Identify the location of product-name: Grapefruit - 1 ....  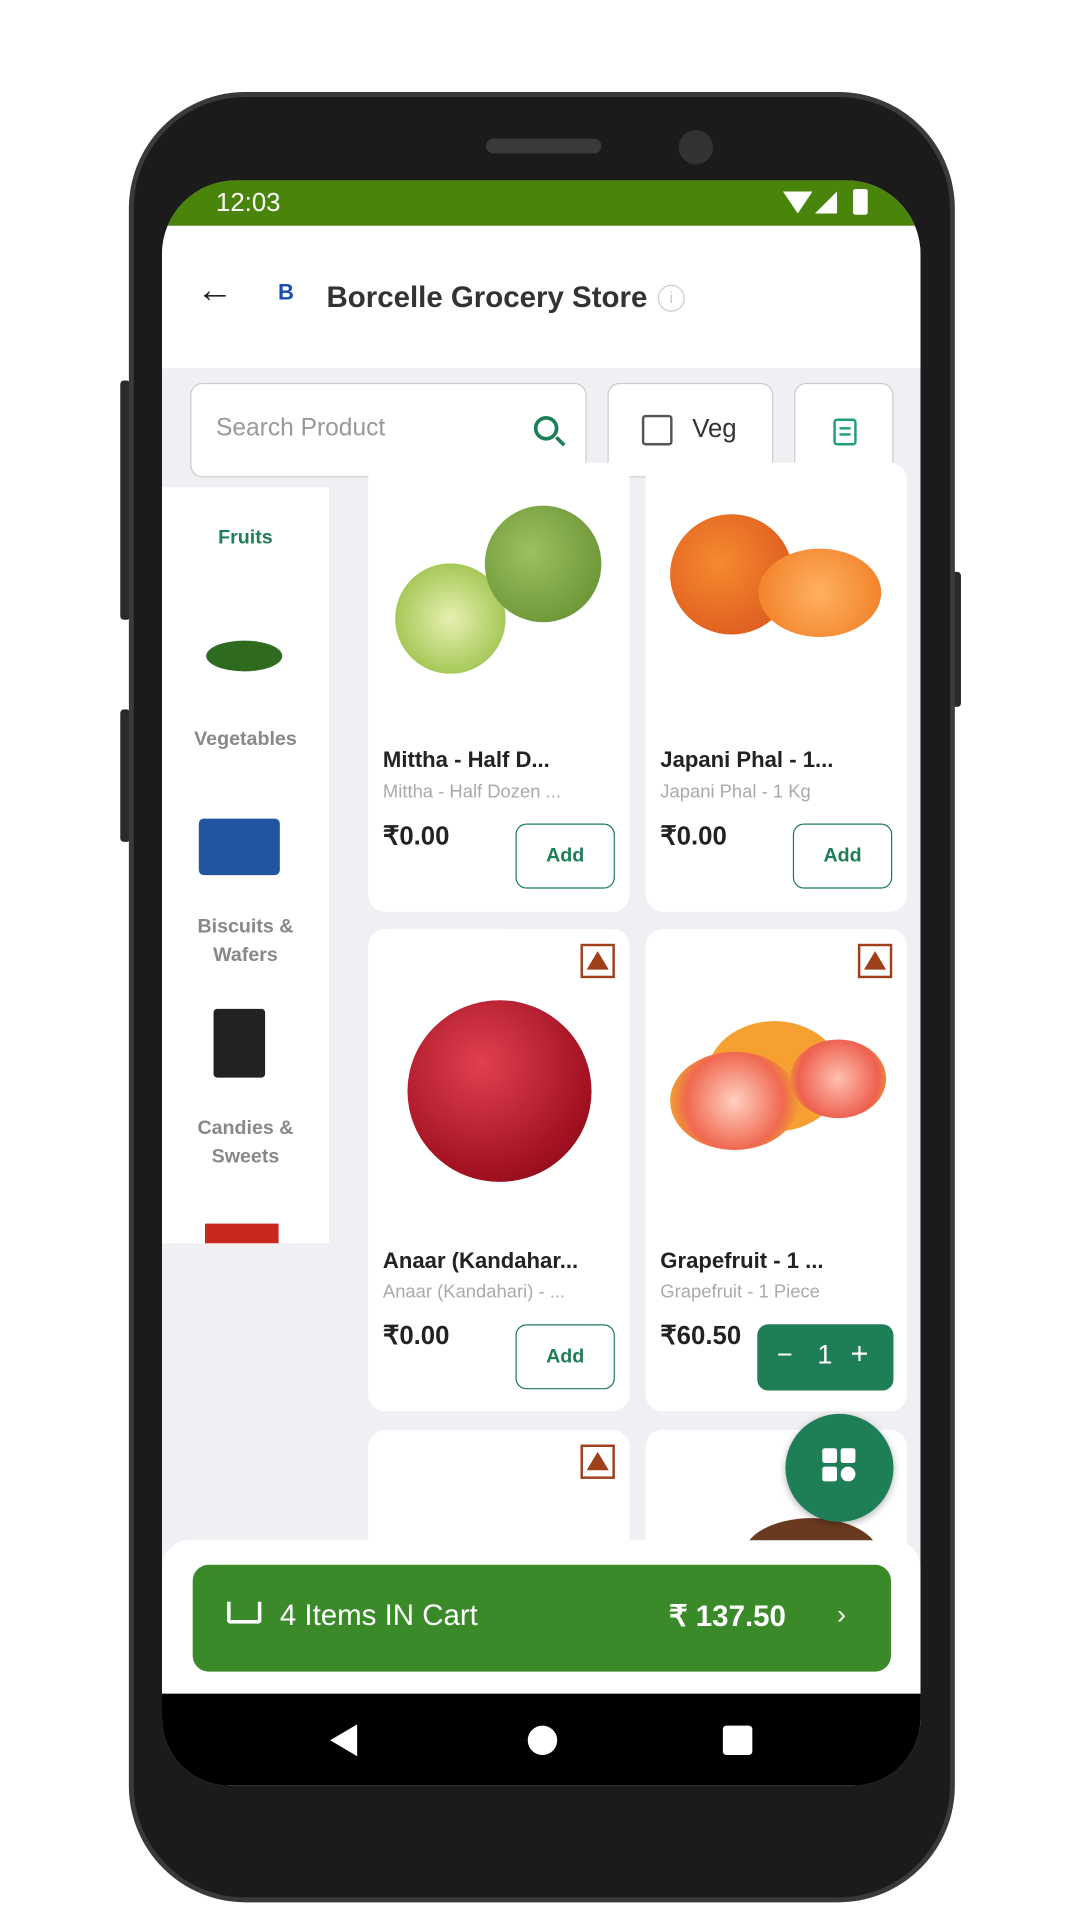
(742, 1260).